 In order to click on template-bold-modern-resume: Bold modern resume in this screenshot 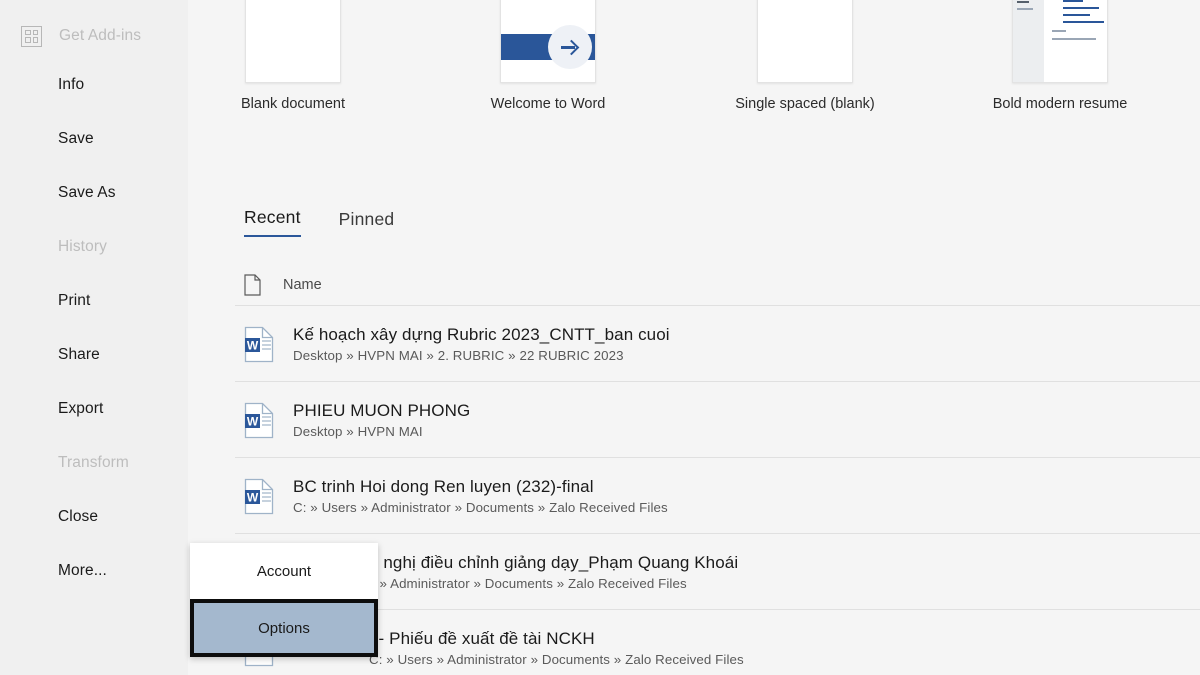, I will do `click(1060, 56)`.